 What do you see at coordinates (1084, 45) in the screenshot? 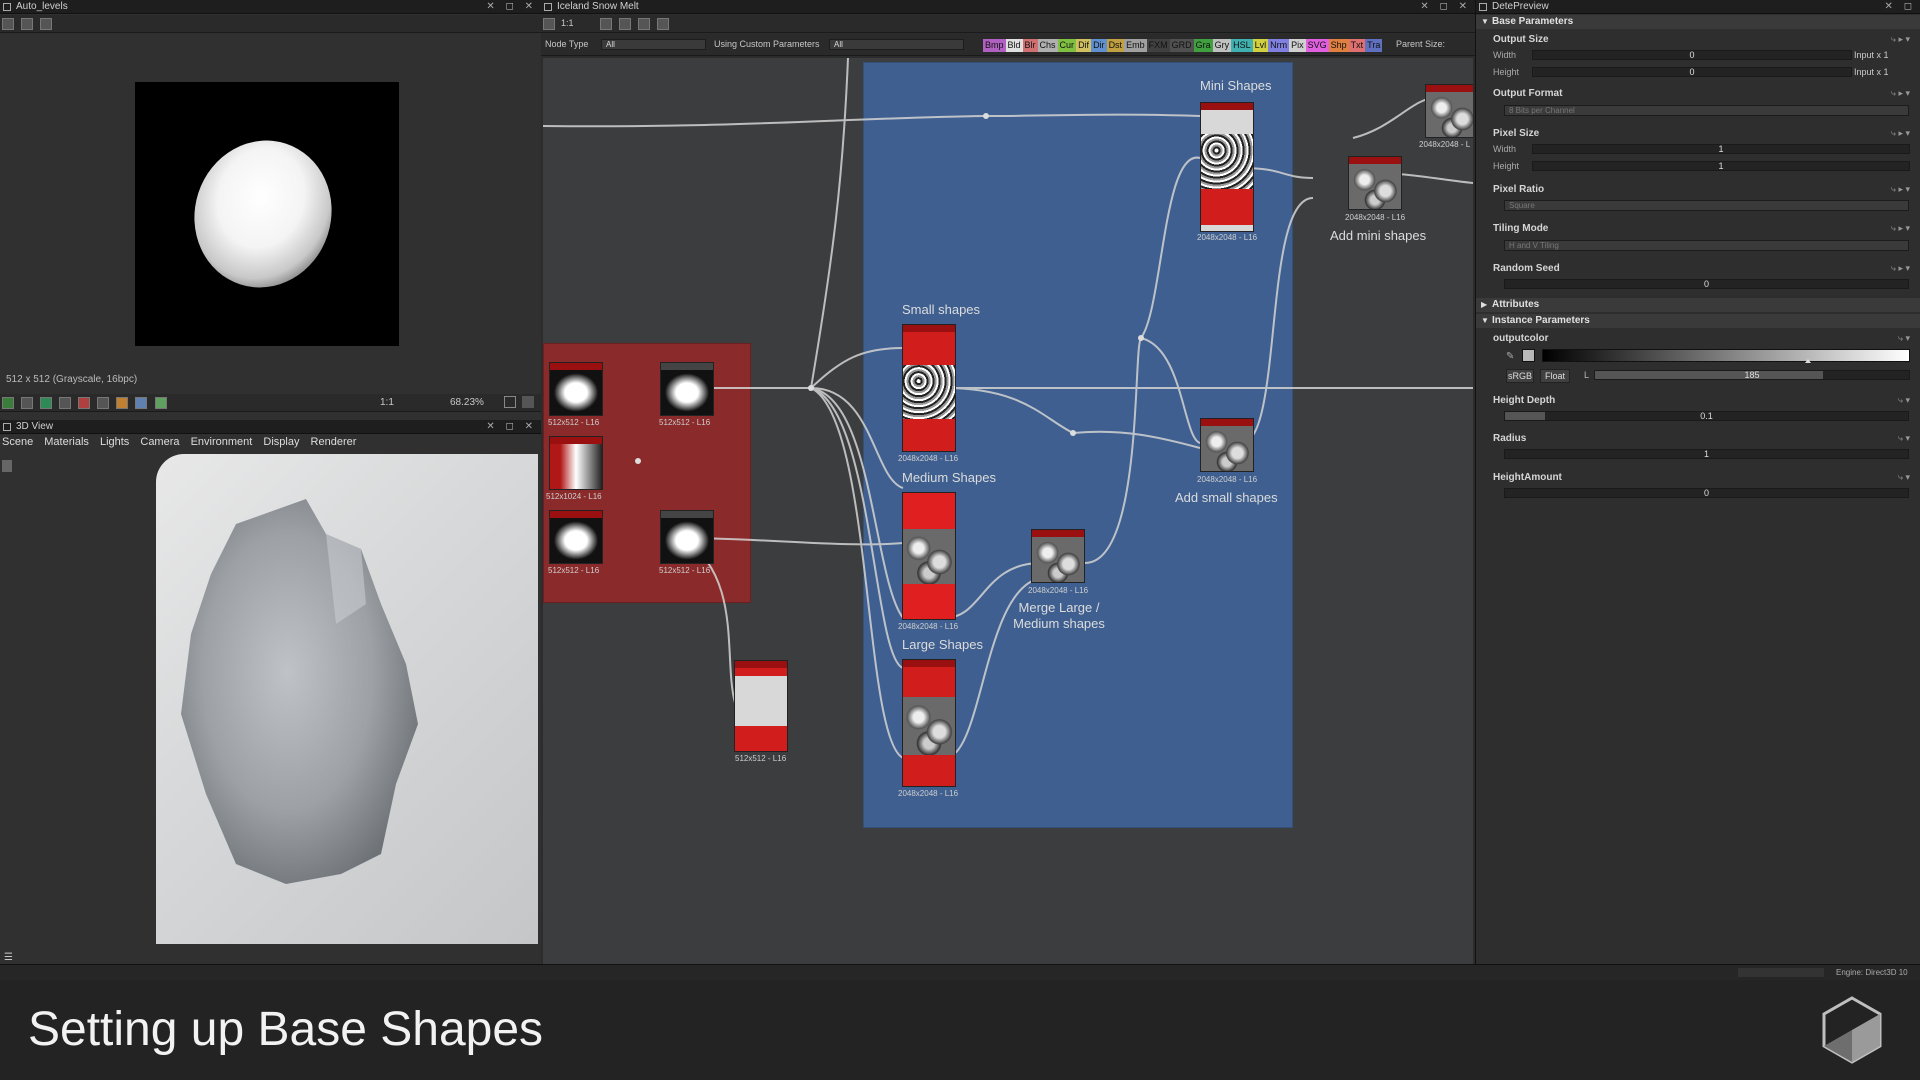
I see `filter-button-dif: Dif` at bounding box center [1084, 45].